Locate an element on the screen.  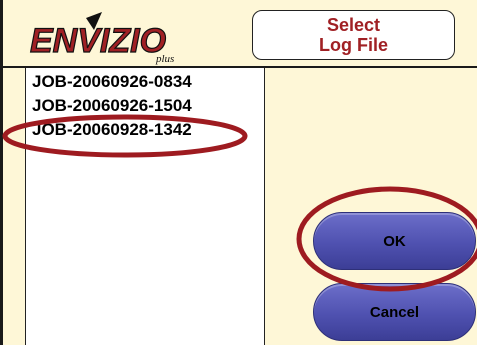
highlight-ring-ok is located at coordinates (386, 239).